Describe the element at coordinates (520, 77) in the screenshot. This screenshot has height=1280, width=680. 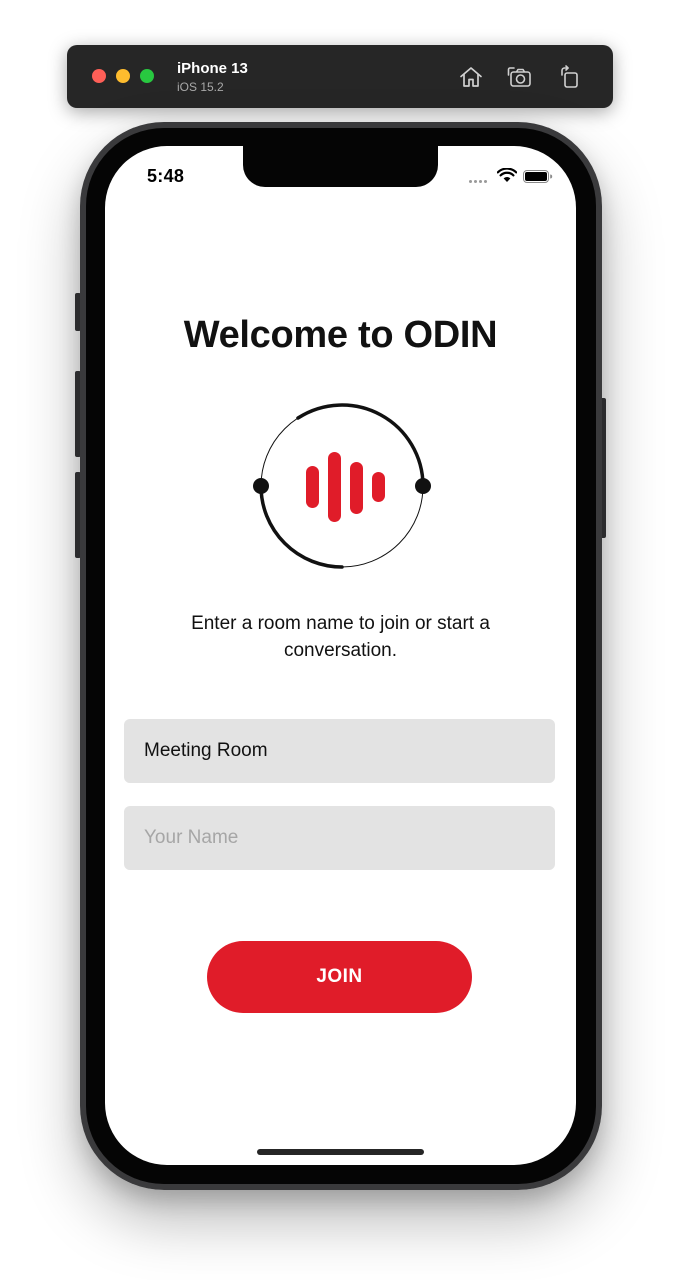
I see `screenshot-camera-icon` at that location.